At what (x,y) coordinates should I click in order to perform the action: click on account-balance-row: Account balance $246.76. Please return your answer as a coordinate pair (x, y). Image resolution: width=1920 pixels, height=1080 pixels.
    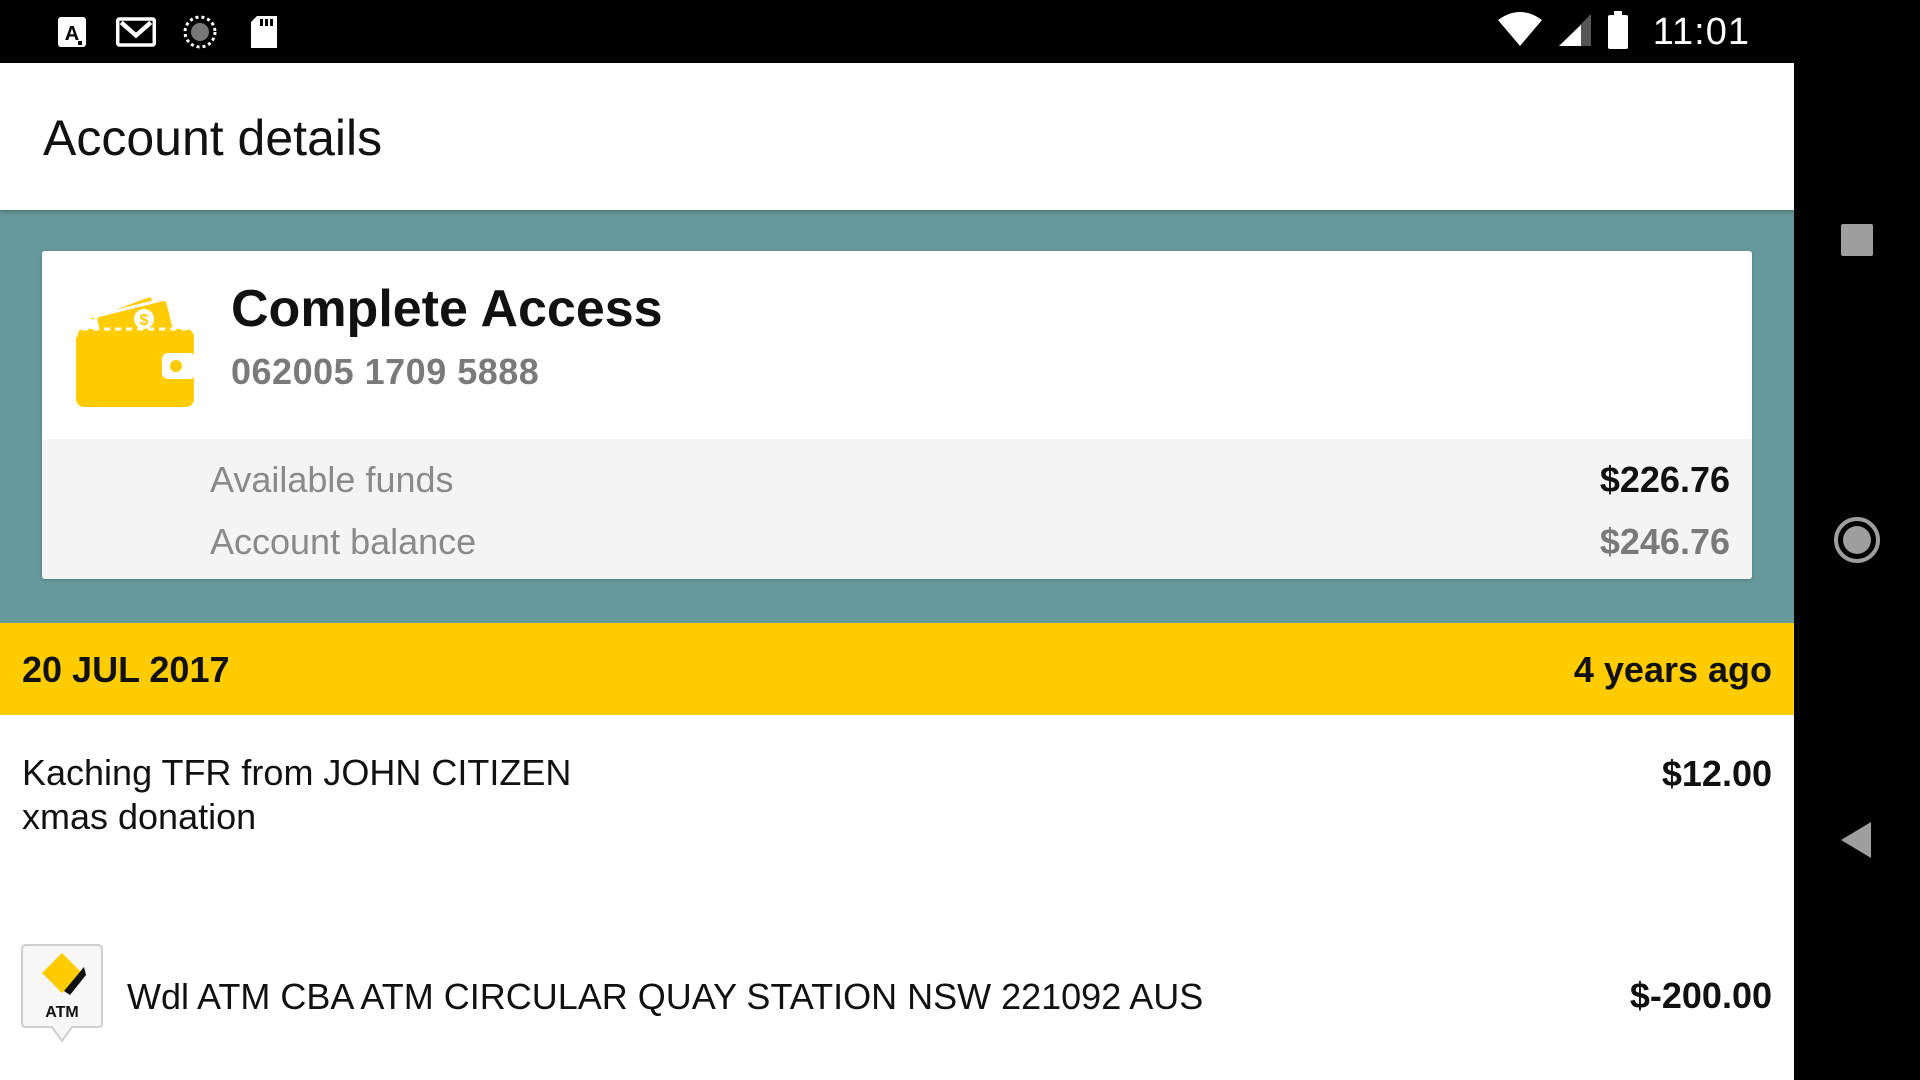
    Looking at the image, I should click on (897, 546).